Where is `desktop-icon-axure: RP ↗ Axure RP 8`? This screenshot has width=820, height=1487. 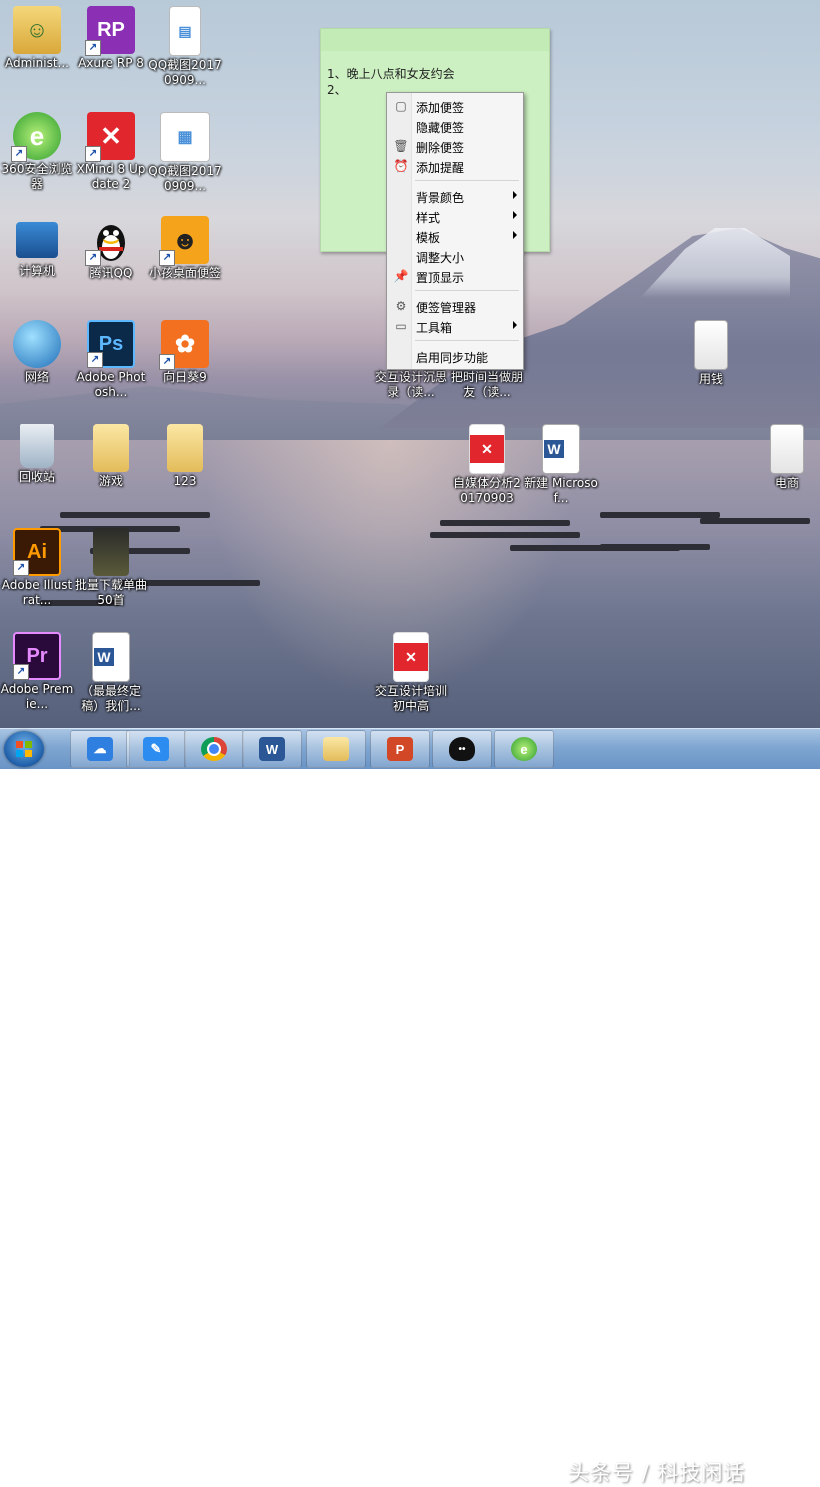
desktop-icon-axure: RP ↗ Axure RP 8 is located at coordinates (111, 38).